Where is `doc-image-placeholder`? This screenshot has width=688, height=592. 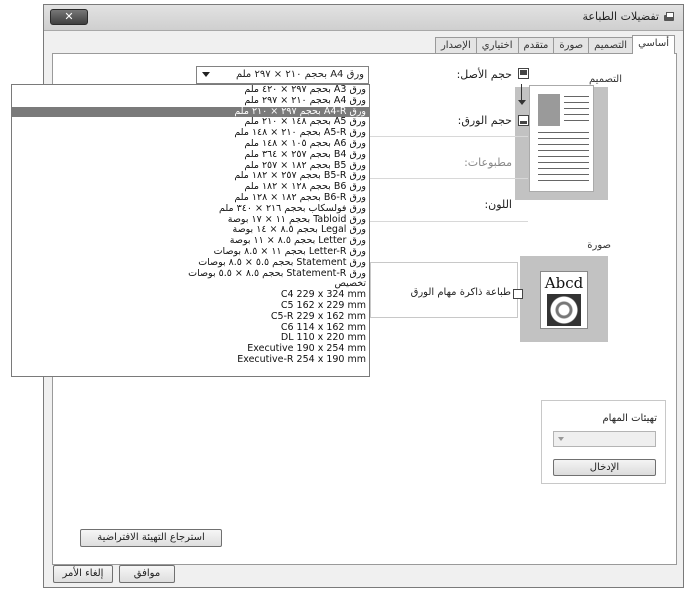
doc-image-placeholder is located at coordinates (549, 110).